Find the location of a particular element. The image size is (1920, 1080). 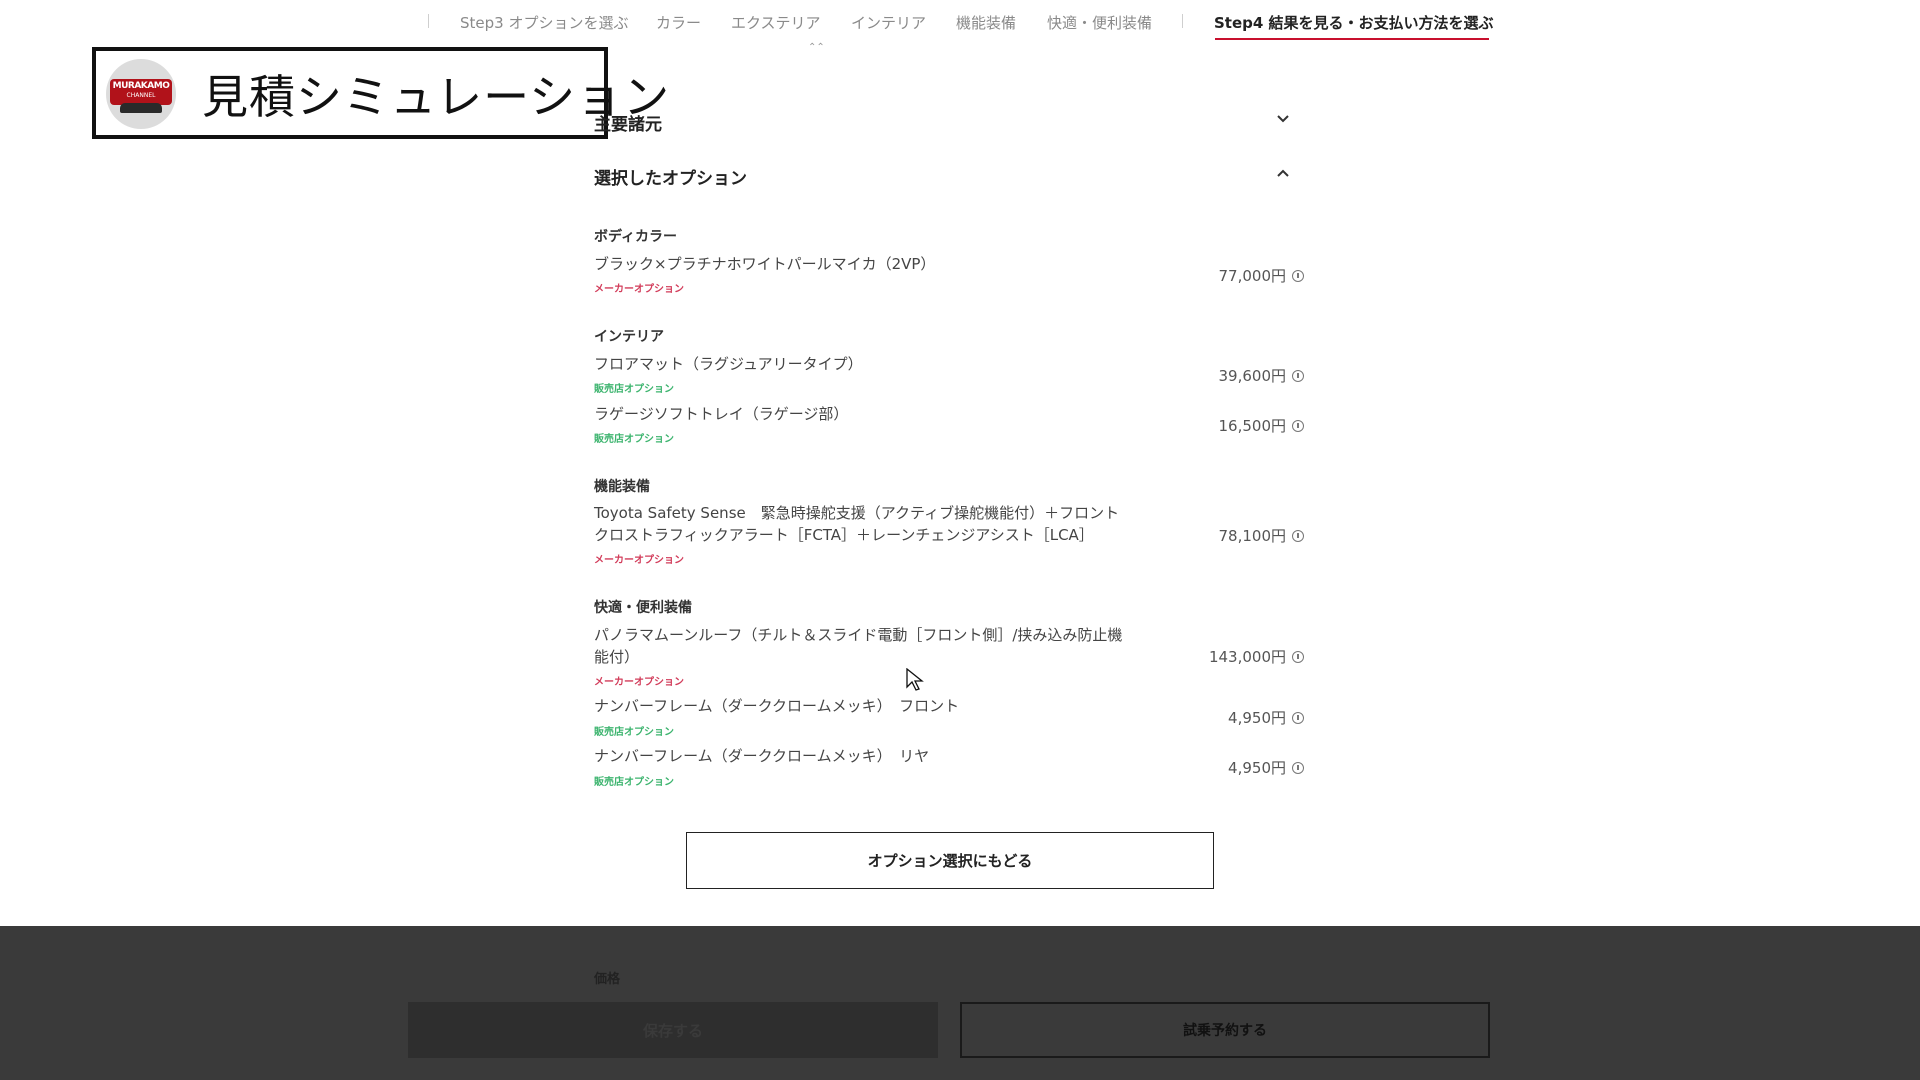

overlay-title-box: MURAKAMO CHANNEL 見積シミュレーション is located at coordinates (380, 93).